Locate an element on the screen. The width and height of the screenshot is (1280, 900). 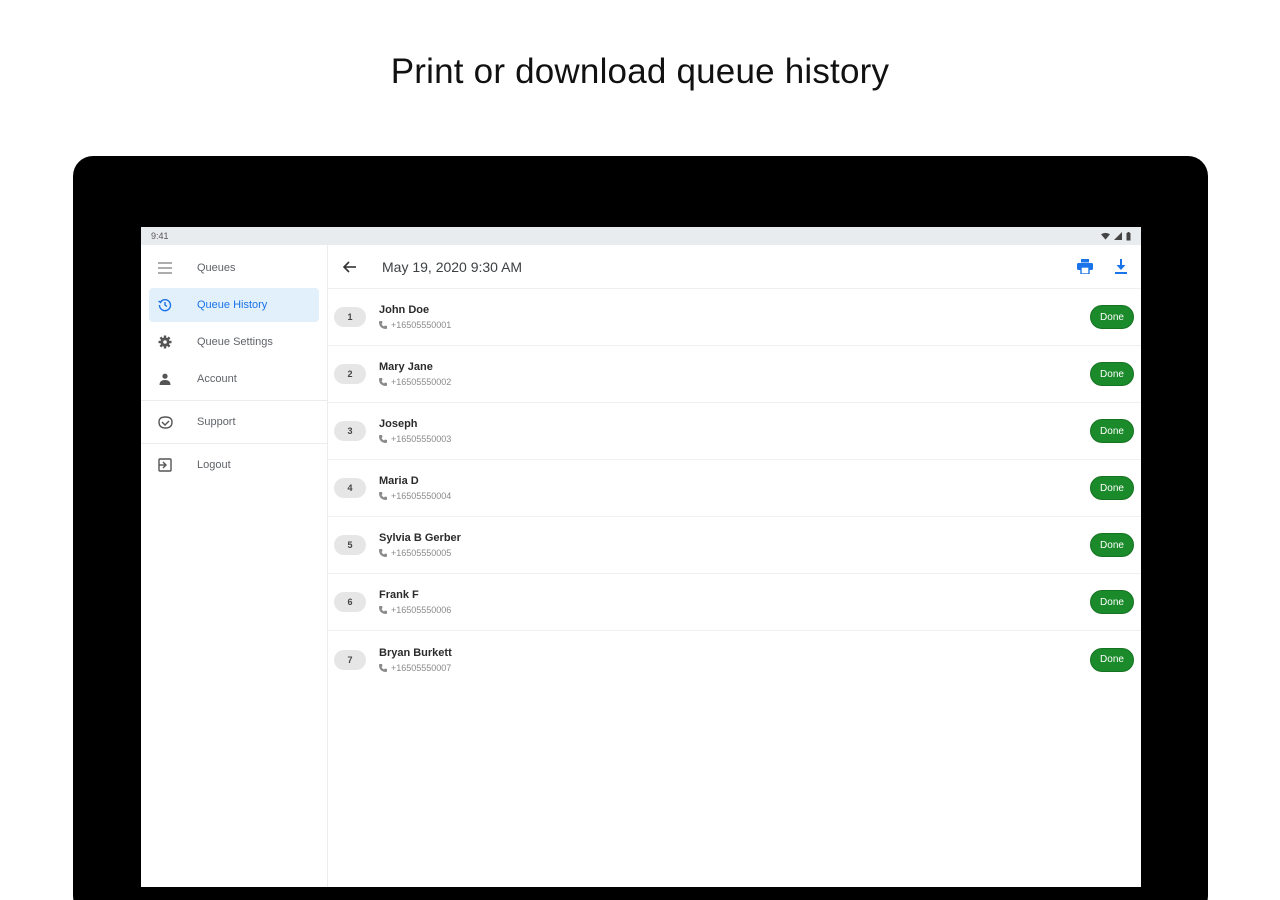
list-item: 1 John Doe +16505550001 Done is located at coordinates (734, 317).